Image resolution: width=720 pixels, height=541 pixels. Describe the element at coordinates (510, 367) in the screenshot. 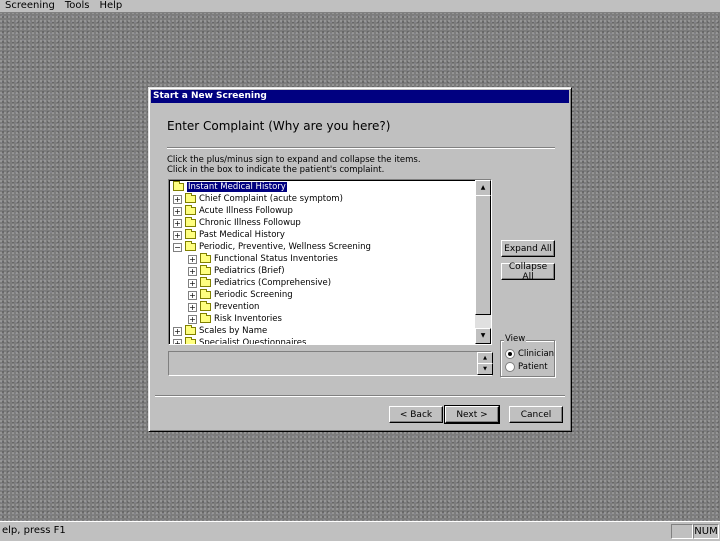

I see `radio-patient` at that location.